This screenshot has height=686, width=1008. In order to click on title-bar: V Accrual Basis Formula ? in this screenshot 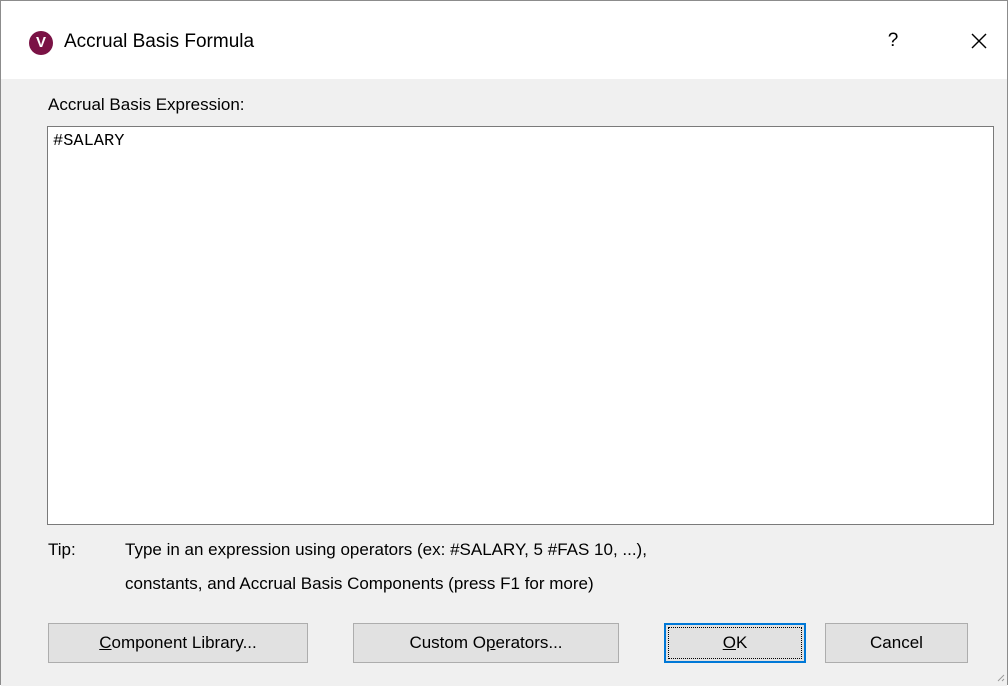, I will do `click(504, 40)`.